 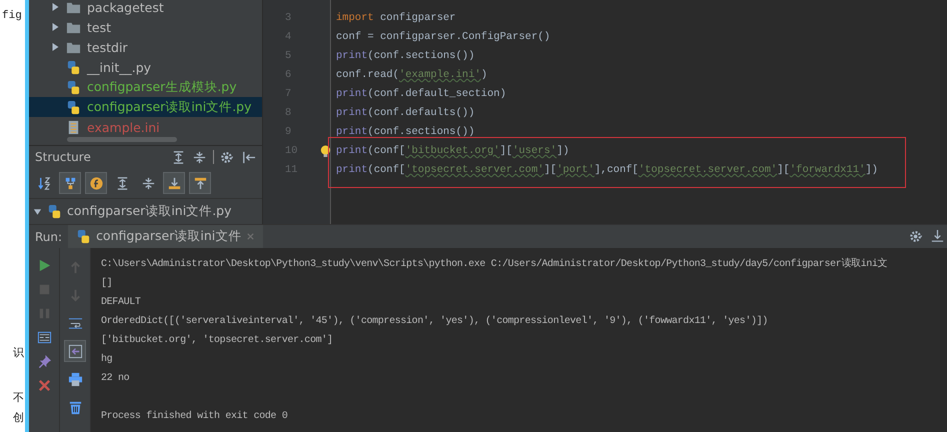 I want to click on console-line: [], so click(x=107, y=283).